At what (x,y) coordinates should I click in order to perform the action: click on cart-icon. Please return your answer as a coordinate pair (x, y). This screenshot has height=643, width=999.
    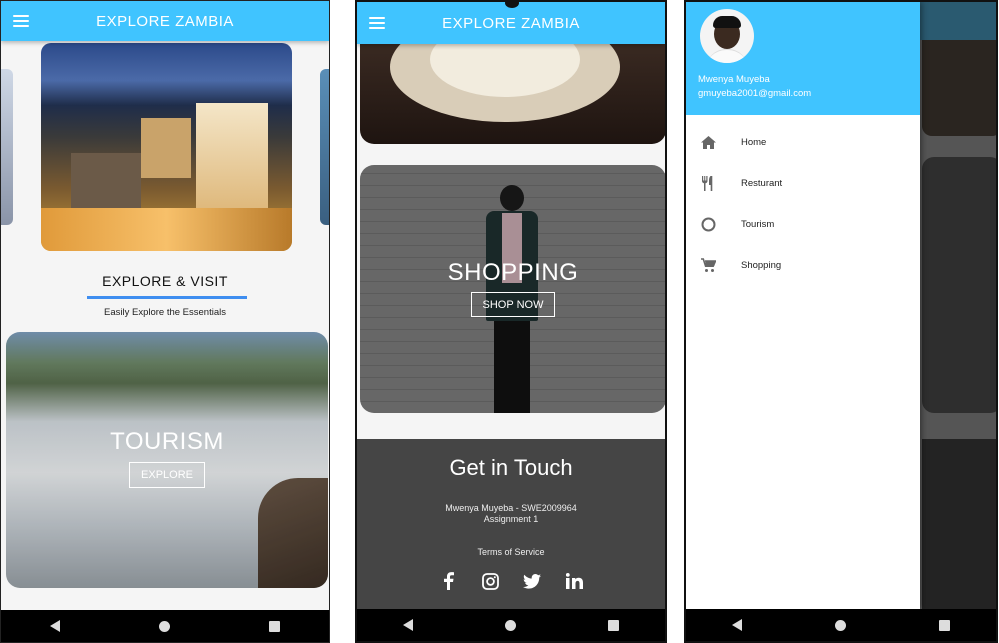
    Looking at the image, I should click on (708, 265).